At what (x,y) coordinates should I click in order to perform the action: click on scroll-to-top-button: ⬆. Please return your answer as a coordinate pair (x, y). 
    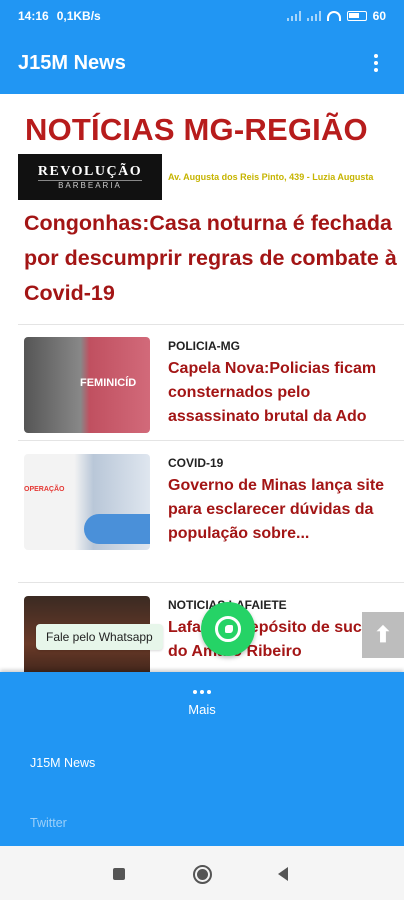
    Looking at the image, I should click on (383, 635).